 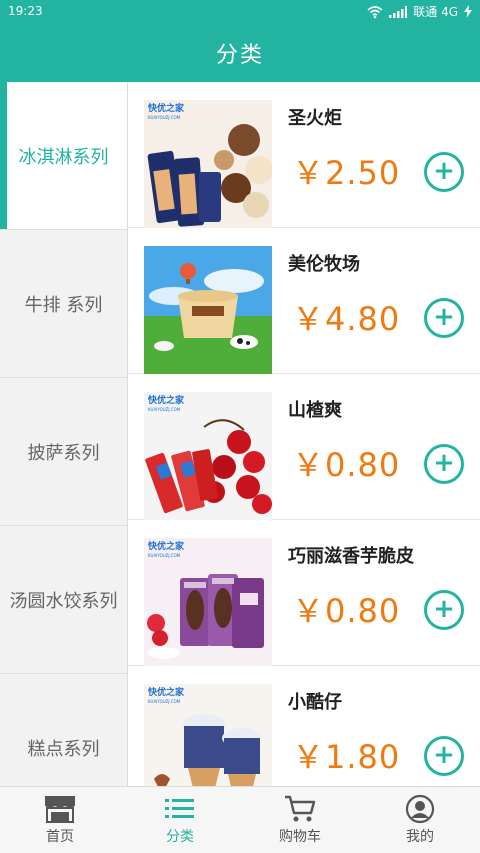 I want to click on nav-label: 我的, so click(x=420, y=837).